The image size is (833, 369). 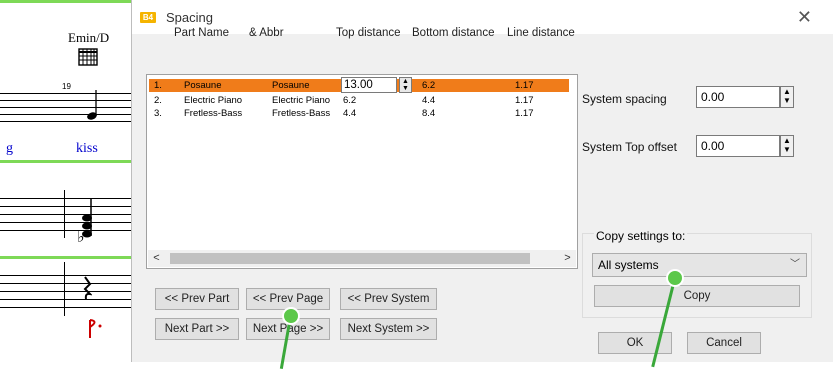 I want to click on chevron-down-icon: ﹀, so click(x=795, y=264).